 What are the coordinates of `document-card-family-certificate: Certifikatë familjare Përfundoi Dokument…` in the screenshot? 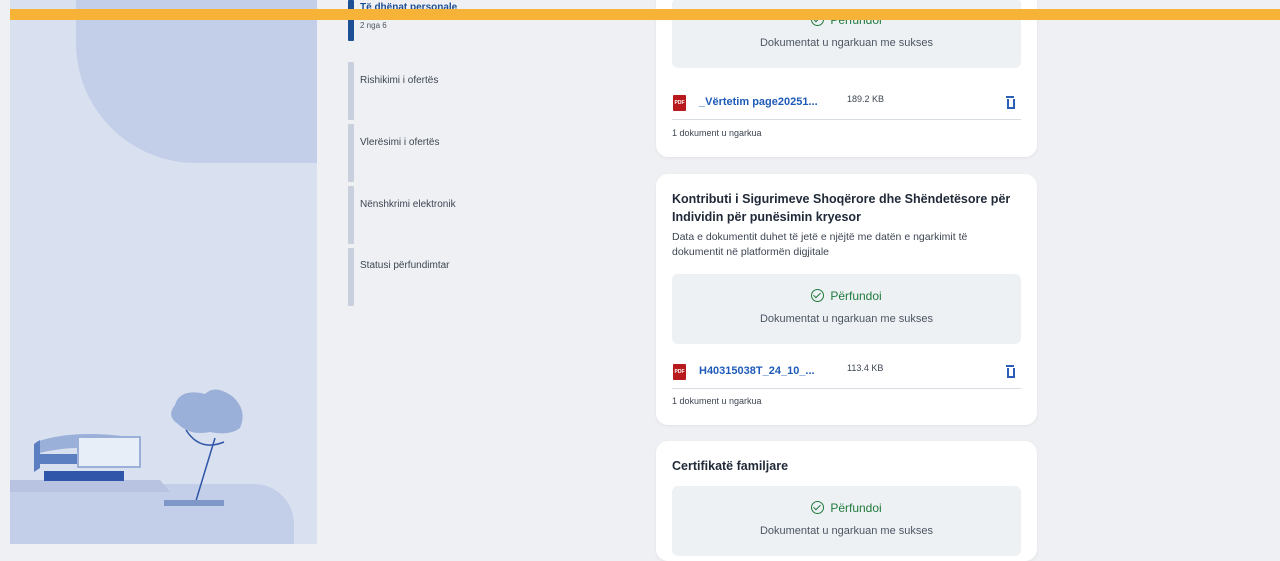 It's located at (846, 501).